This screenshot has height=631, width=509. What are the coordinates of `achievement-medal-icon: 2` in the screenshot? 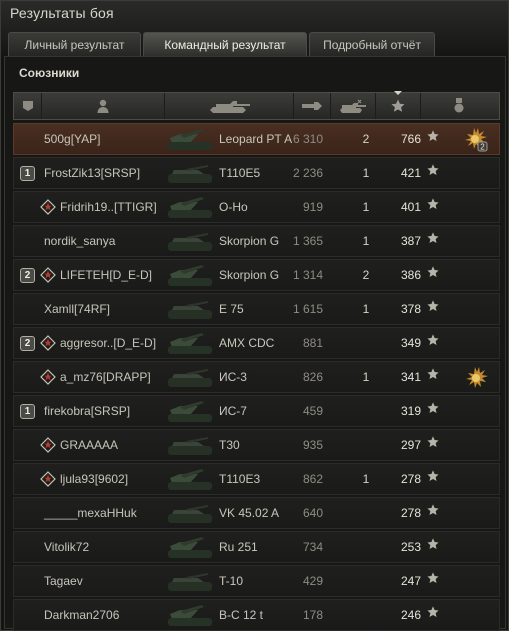 It's located at (476, 140).